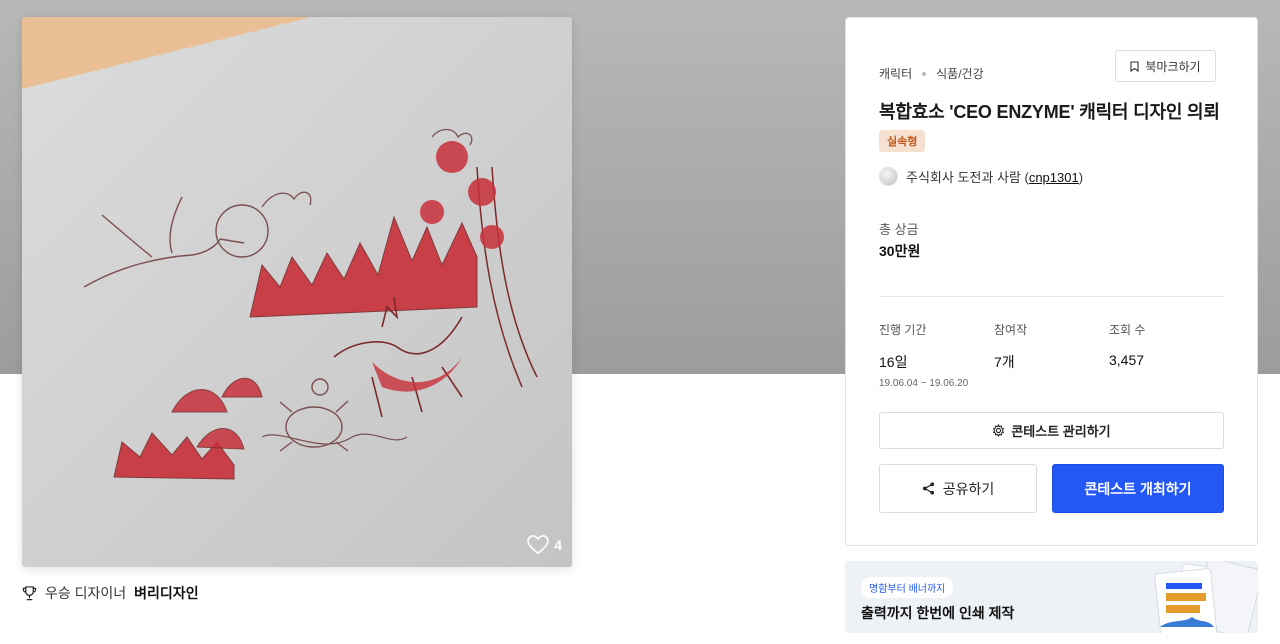  I want to click on stat-views: 조회 수 3,457, so click(1127, 344).